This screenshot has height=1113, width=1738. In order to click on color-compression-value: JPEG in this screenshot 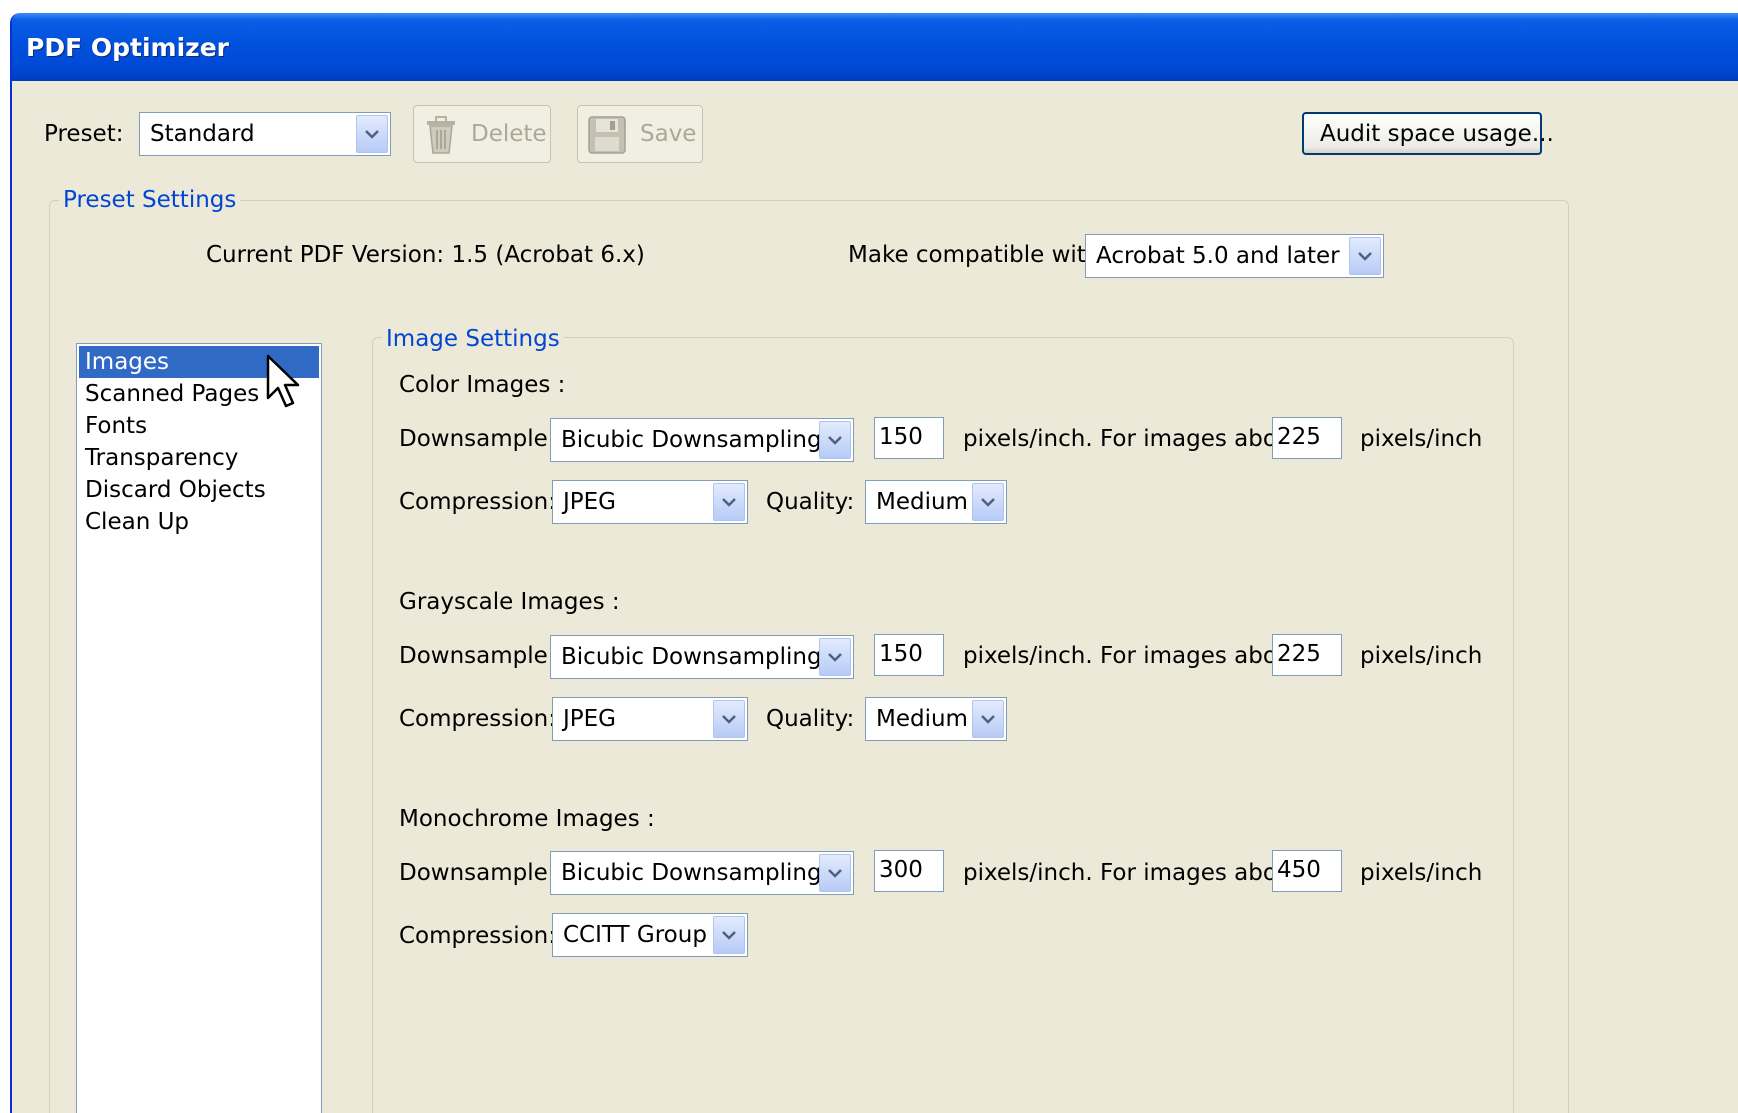, I will do `click(590, 502)`.